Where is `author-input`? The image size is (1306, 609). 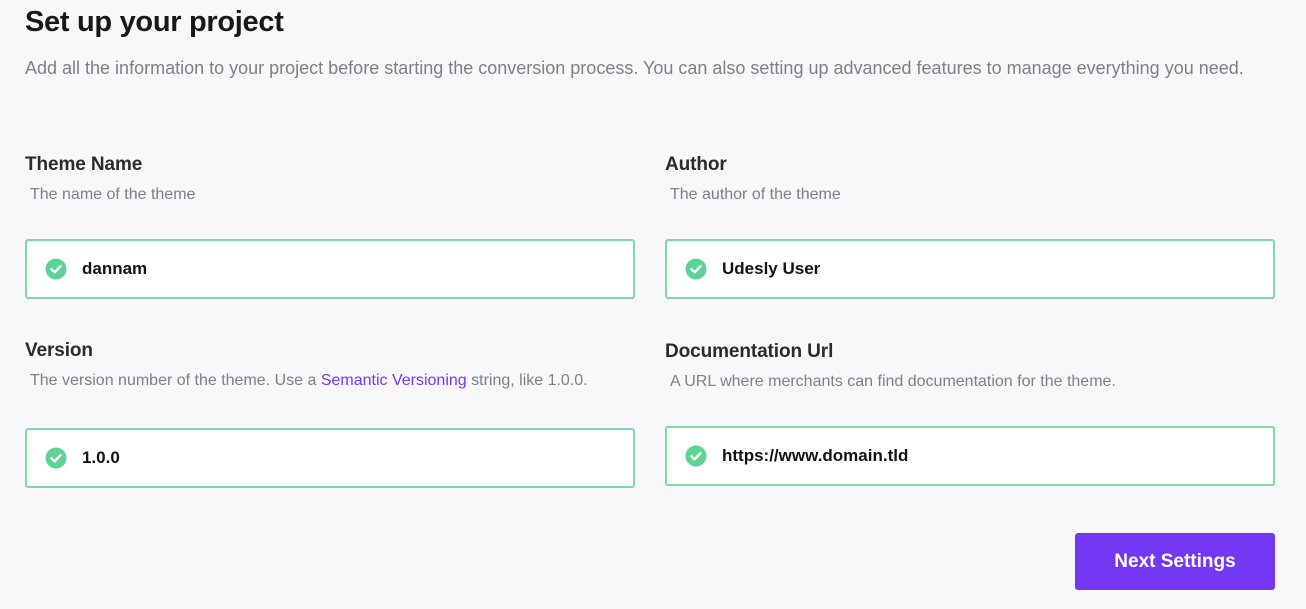 author-input is located at coordinates (982, 269).